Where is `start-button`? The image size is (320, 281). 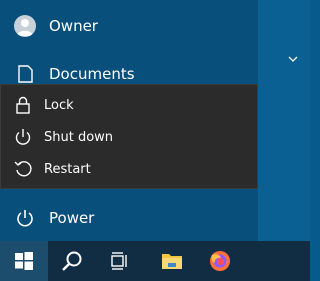 start-button is located at coordinates (24, 261).